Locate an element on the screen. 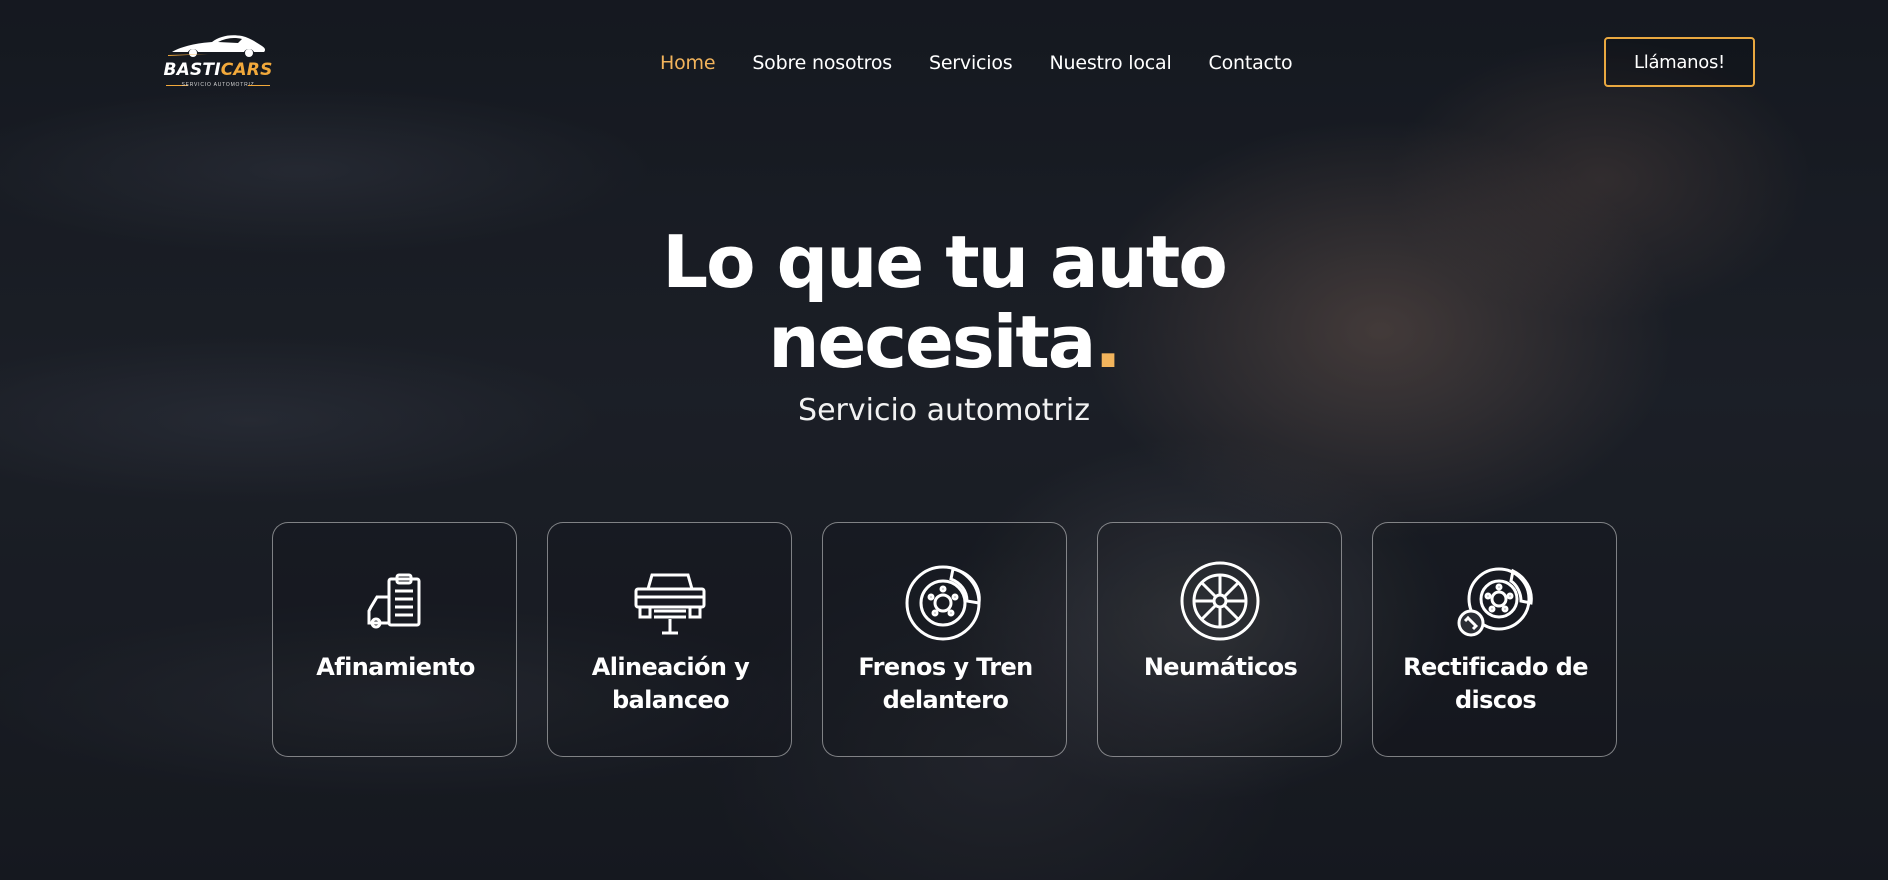 Image resolution: width=1888 pixels, height=880 pixels. nav-item-sobre-nosotros: Sobre nosotros is located at coordinates (822, 63).